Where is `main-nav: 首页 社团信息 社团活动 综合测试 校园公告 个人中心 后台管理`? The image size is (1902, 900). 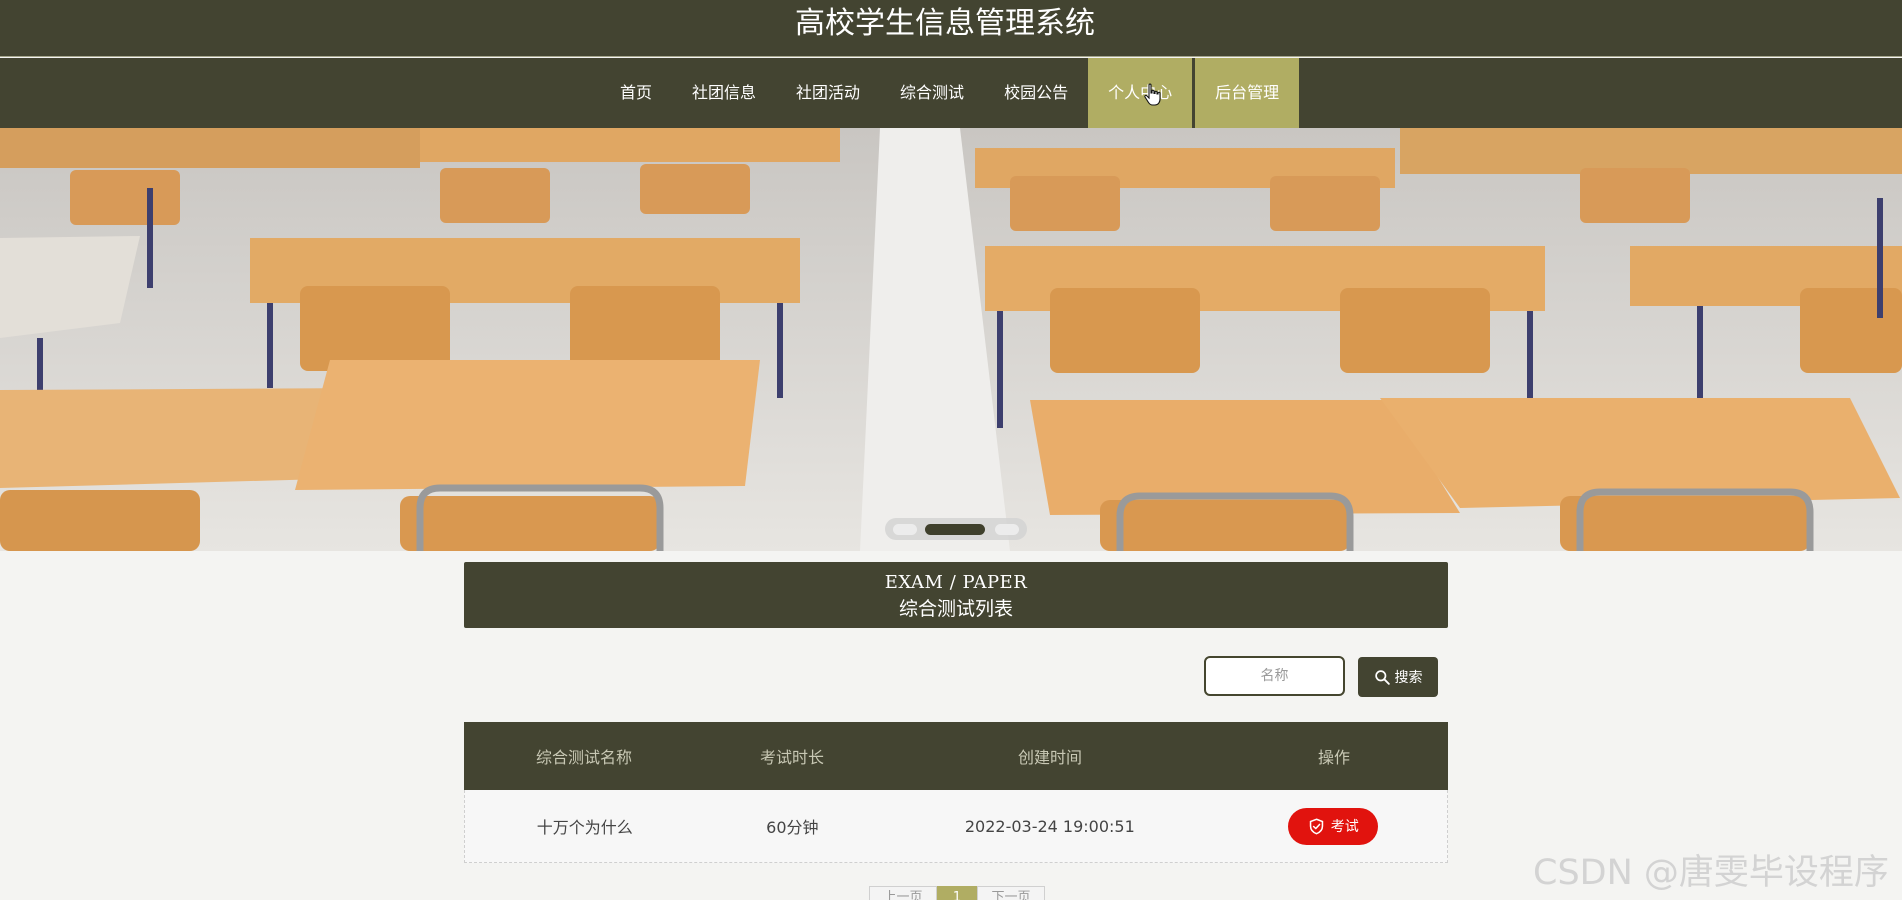 main-nav: 首页 社团信息 社团活动 综合测试 校园公告 个人中心 后台管理 is located at coordinates (951, 93).